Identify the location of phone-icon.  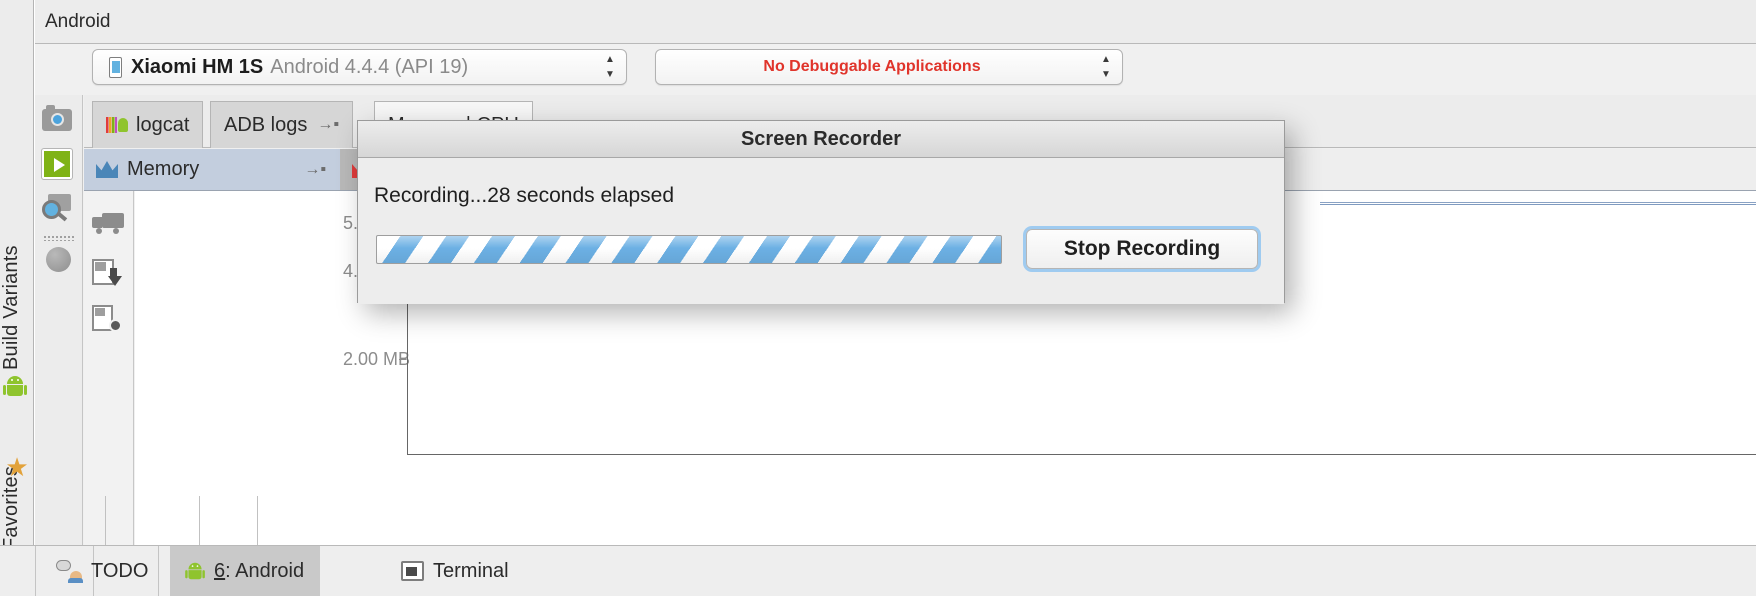
(115, 67).